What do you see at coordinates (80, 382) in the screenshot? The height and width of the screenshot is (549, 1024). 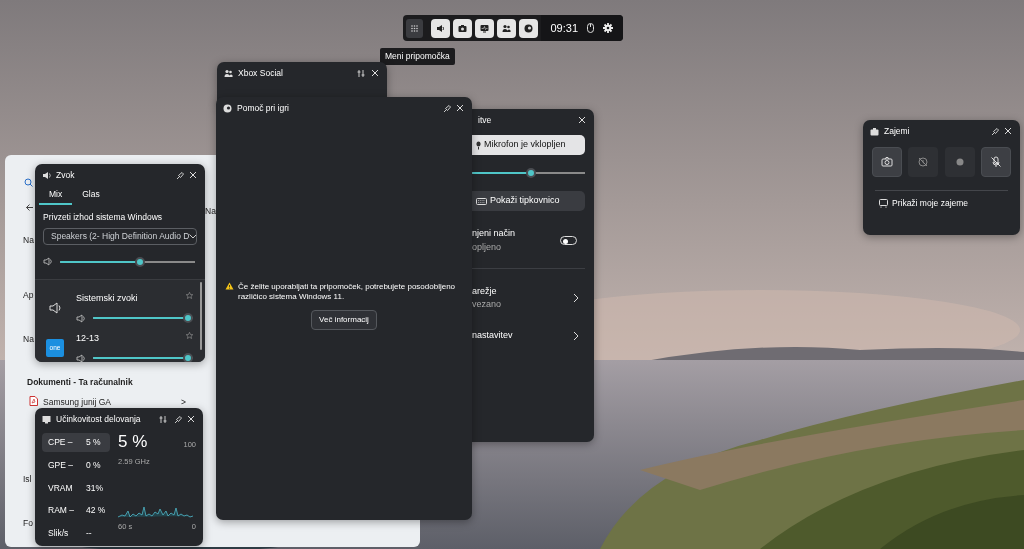 I see `section-heading: Dokumenti - Ta računalnik` at bounding box center [80, 382].